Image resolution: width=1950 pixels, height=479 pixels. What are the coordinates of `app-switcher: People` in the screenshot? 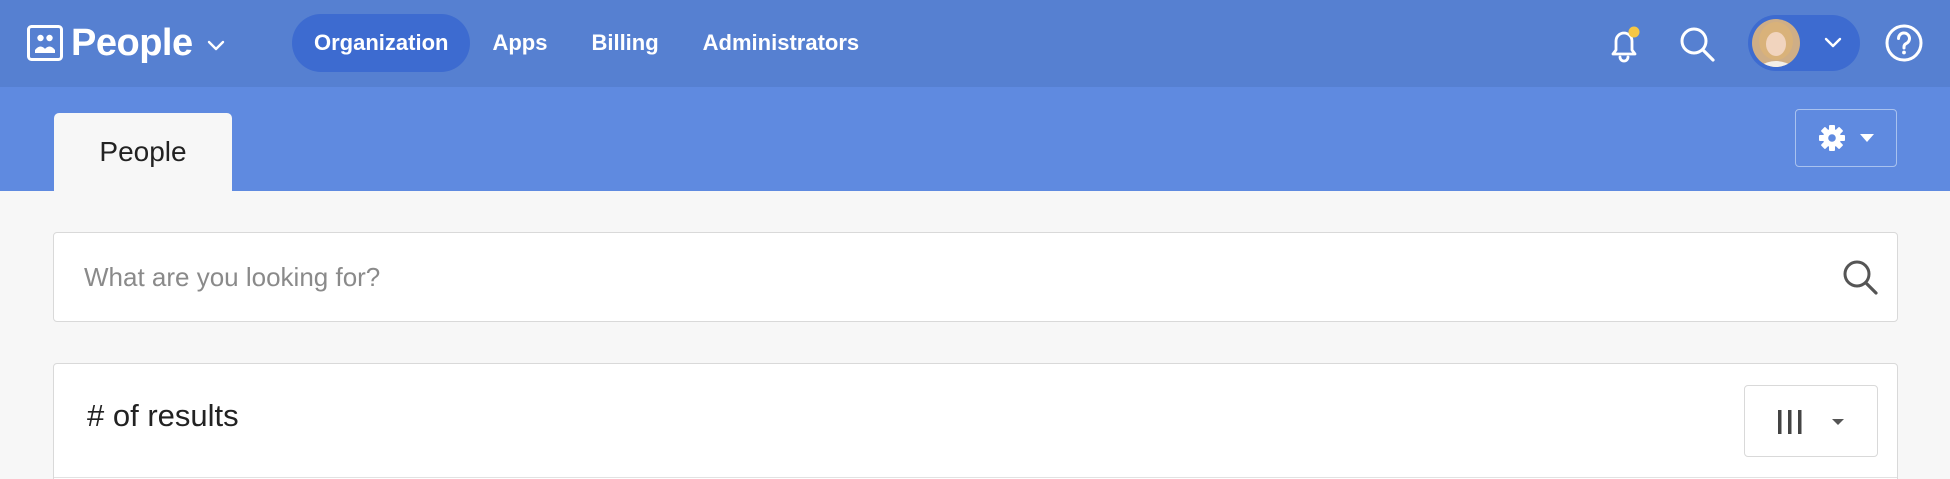 It's located at (126, 43).